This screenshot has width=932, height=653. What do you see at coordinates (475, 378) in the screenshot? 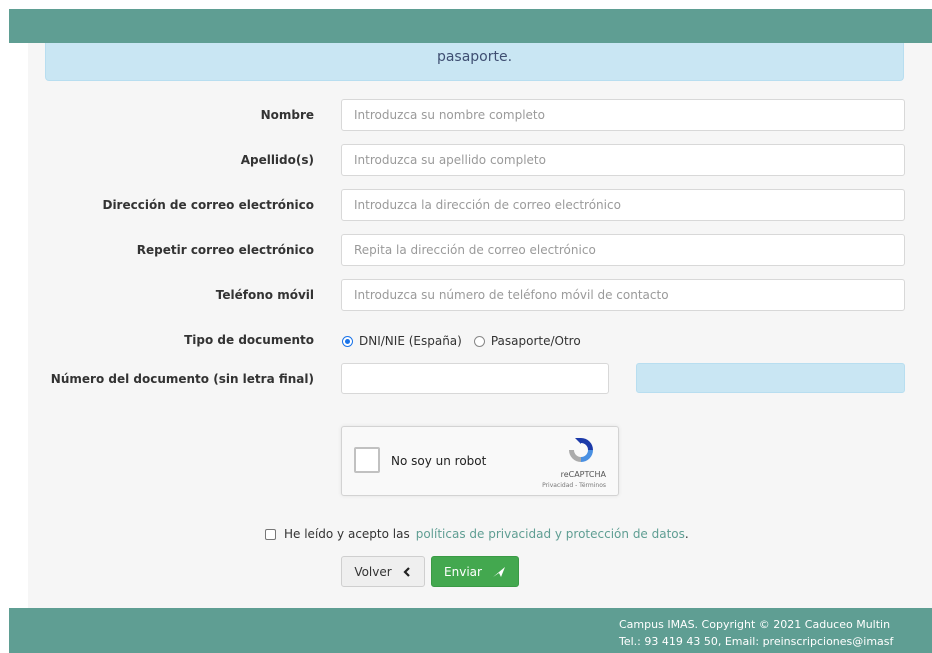
I see `doc-number-input` at bounding box center [475, 378].